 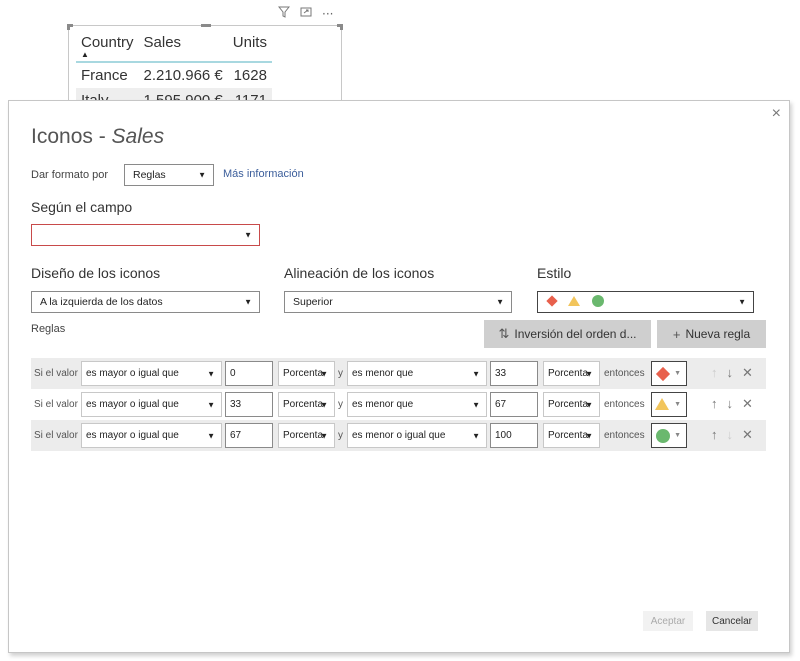 I want to click on new-rule-button: + Nueva regla, so click(x=711, y=334).